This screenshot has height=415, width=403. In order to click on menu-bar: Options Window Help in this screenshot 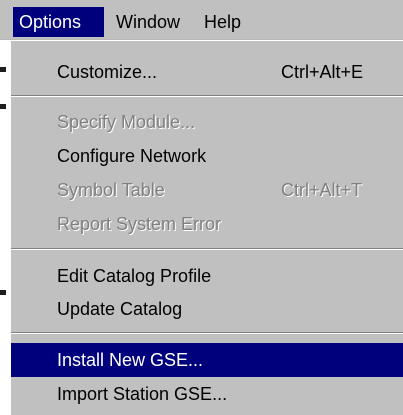, I will do `click(201, 20)`.